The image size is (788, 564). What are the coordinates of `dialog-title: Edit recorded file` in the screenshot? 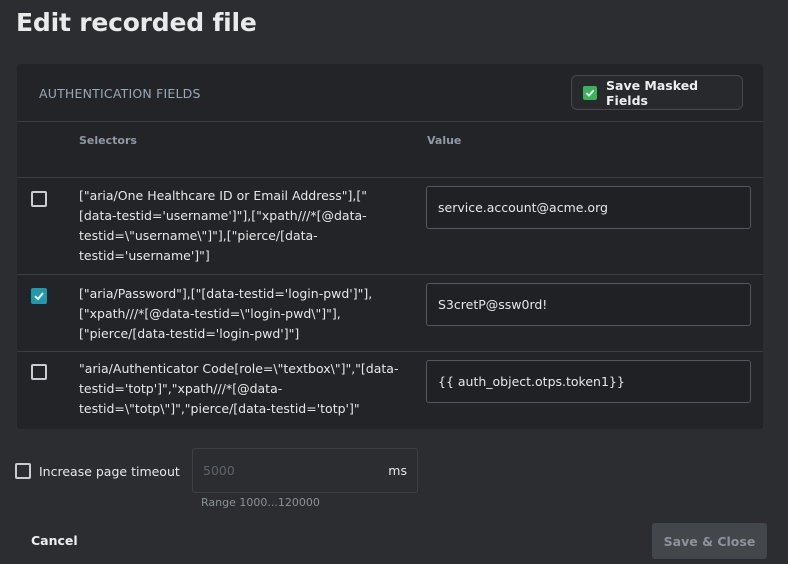 It's located at (136, 22).